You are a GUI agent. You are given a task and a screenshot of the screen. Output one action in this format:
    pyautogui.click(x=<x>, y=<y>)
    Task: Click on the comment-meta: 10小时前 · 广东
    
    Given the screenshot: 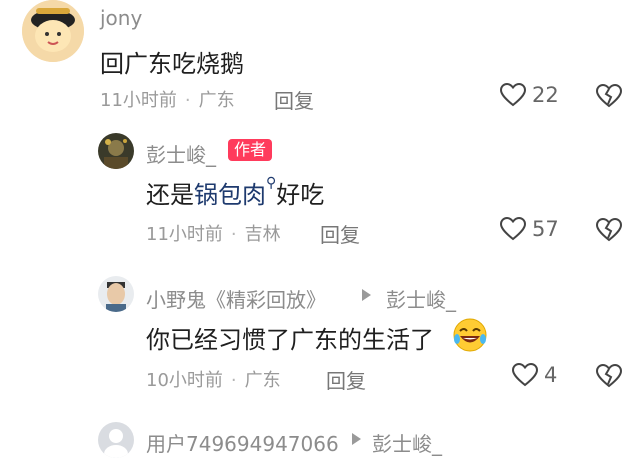 What is the action you would take?
    pyautogui.click(x=213, y=380)
    